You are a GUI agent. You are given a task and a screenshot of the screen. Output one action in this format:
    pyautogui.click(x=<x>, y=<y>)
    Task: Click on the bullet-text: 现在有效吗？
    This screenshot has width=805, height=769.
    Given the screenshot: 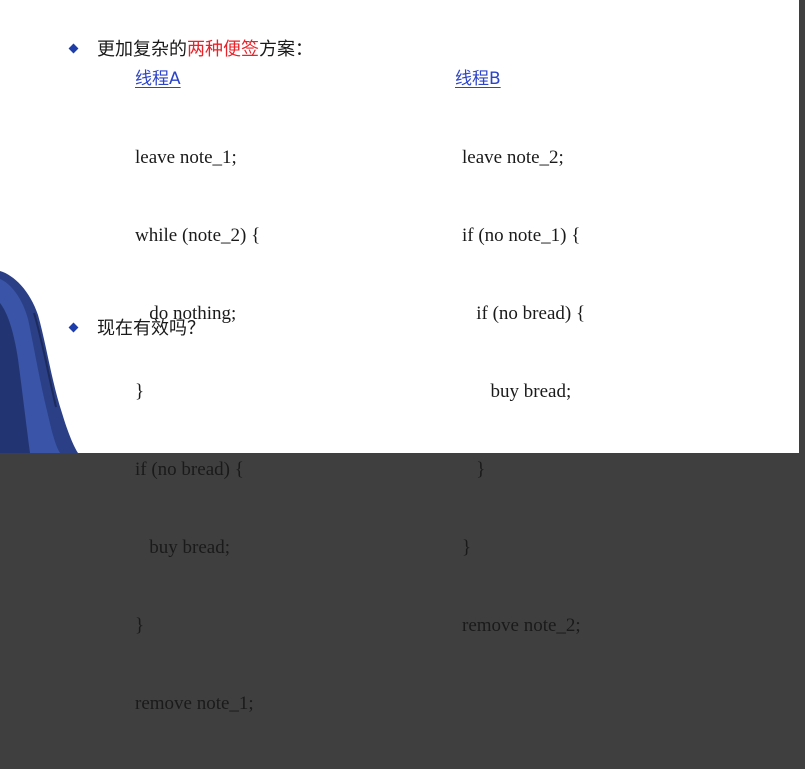 What is the action you would take?
    pyautogui.click(x=151, y=328)
    